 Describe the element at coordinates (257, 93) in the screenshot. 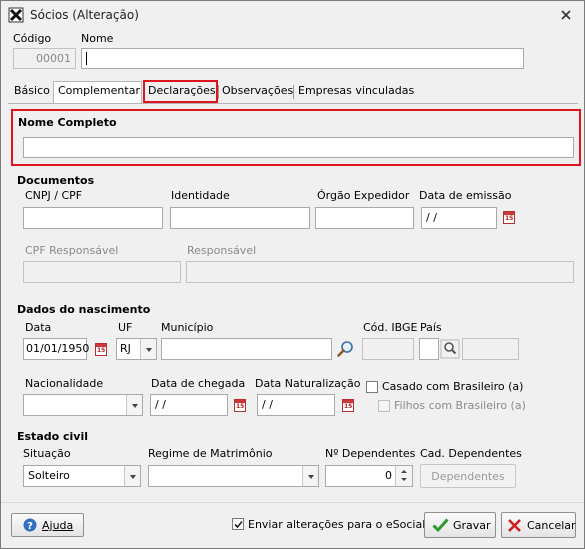

I see `tab-observacoes: Observações` at that location.